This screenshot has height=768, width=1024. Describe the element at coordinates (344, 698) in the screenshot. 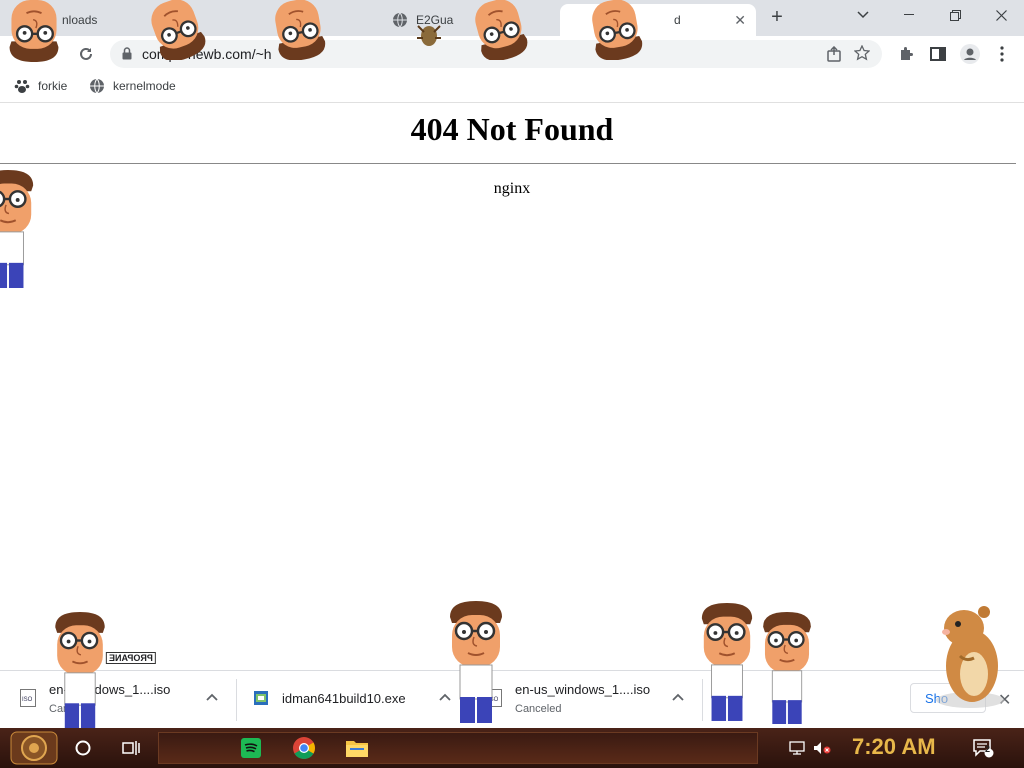

I see `download-filename: idman641build10.exe` at that location.